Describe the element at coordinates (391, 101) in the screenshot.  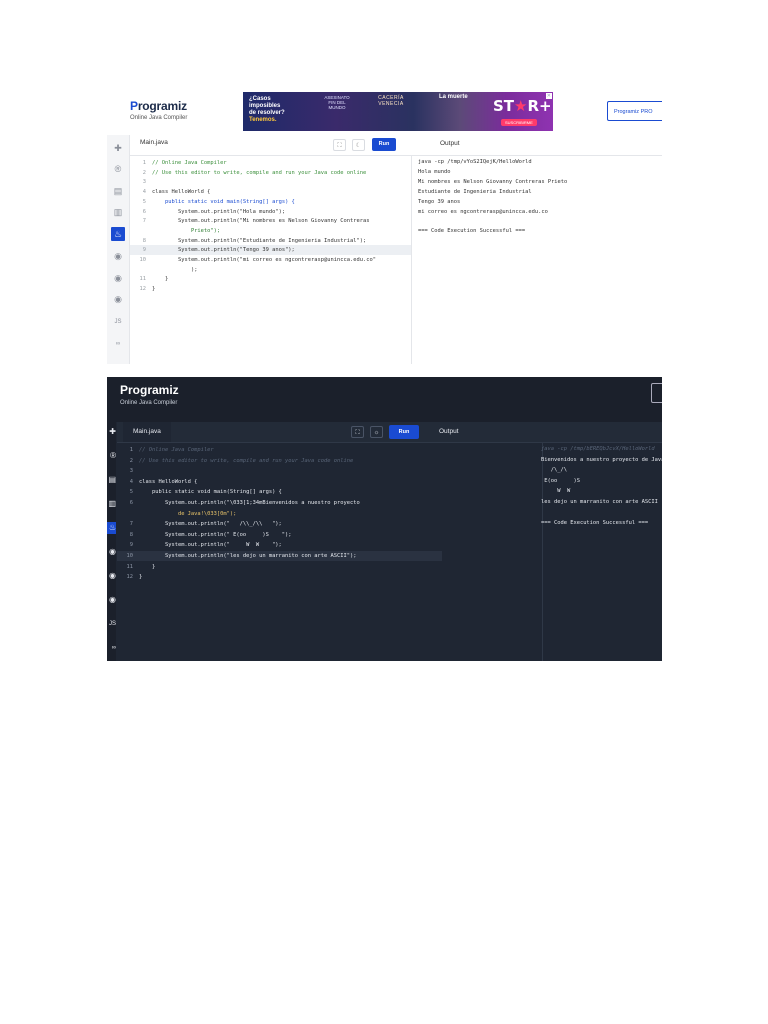
I see `ad-title-3: CACERÍA VENECIA` at that location.